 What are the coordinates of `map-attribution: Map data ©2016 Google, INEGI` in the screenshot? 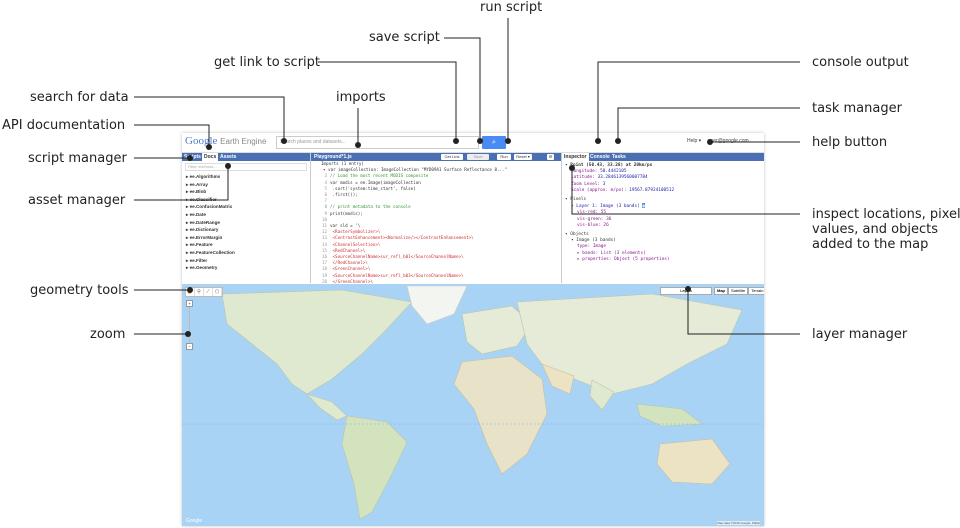 It's located at (738, 523).